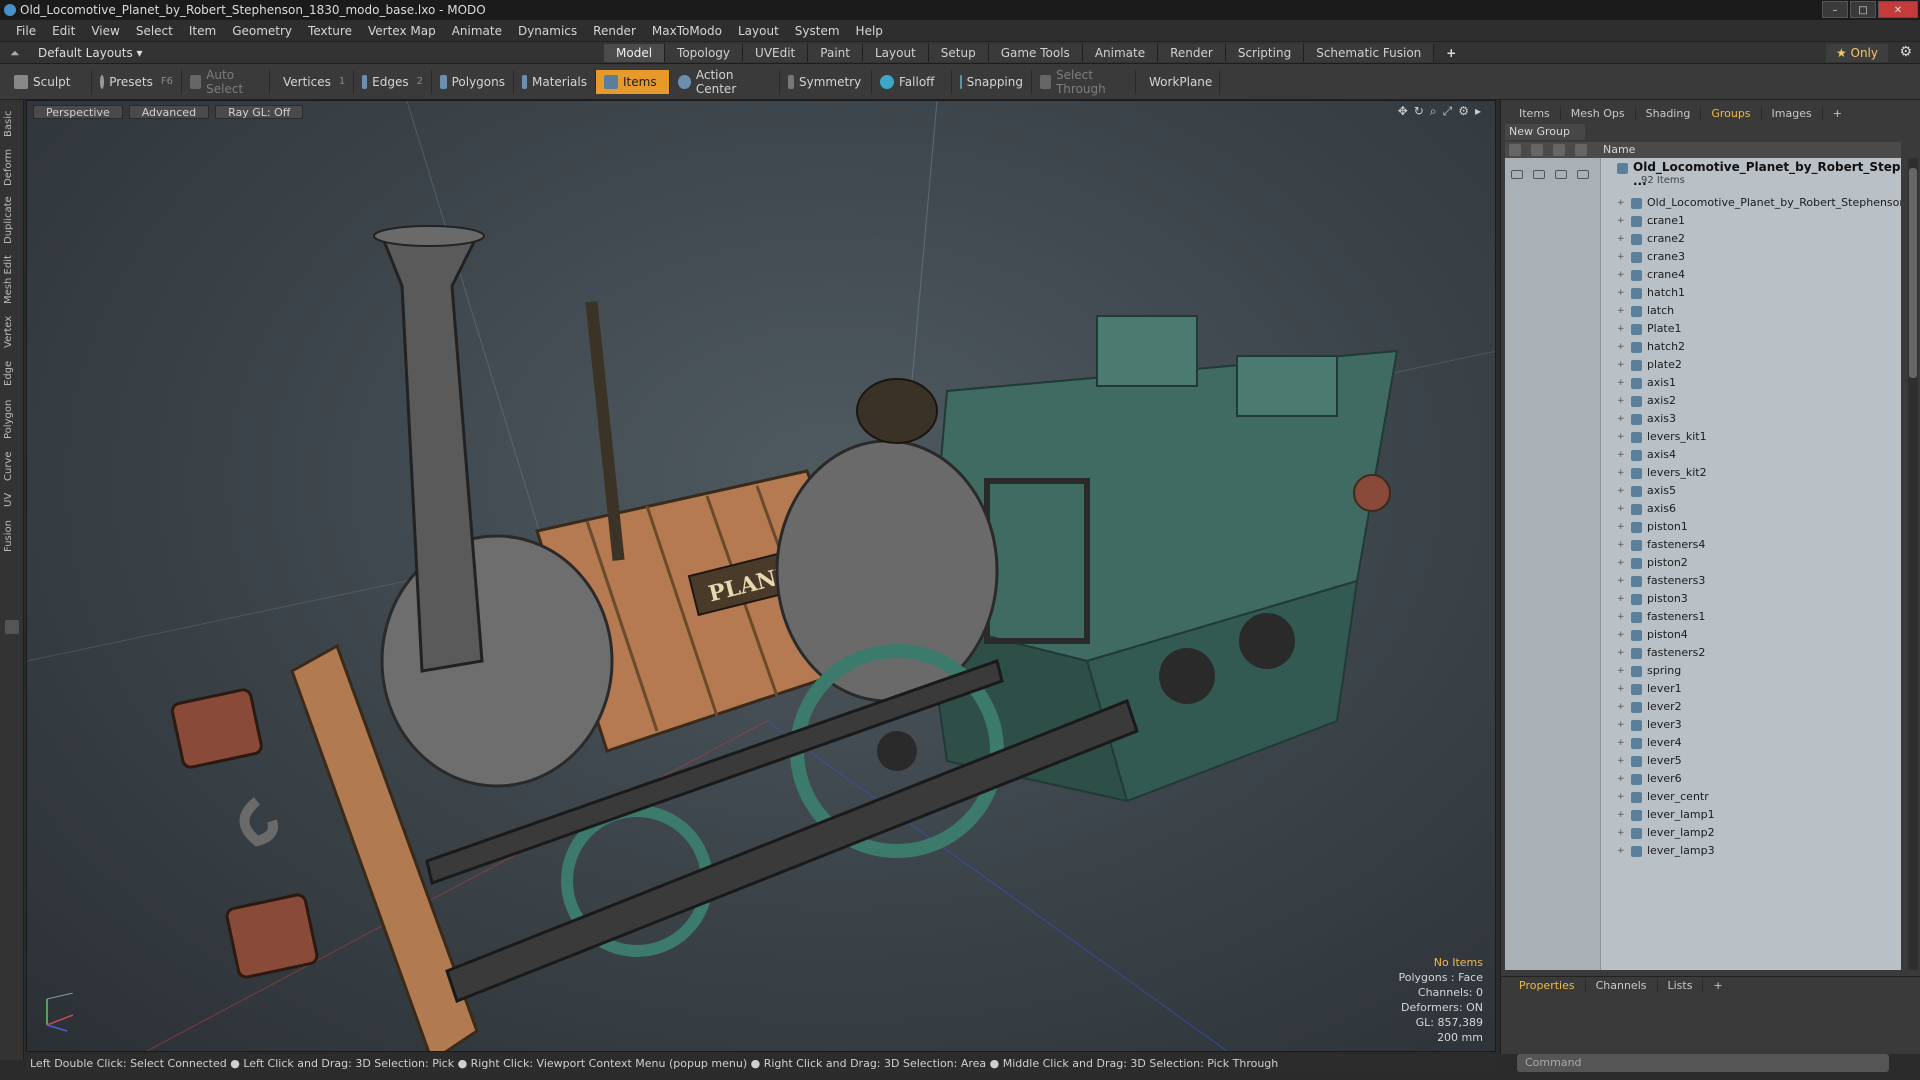 The height and width of the screenshot is (1080, 1920). What do you see at coordinates (259, 112) in the screenshot?
I see `raygl-dropdown: Ray GL: Off` at bounding box center [259, 112].